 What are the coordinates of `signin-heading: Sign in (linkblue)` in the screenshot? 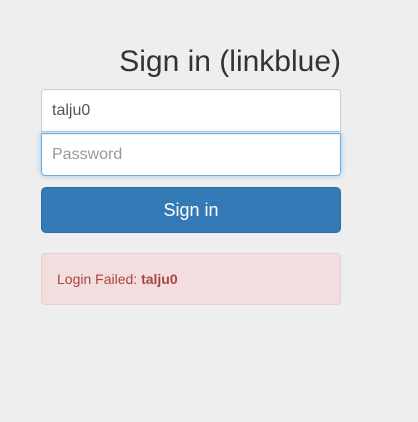 It's located at (230, 61).